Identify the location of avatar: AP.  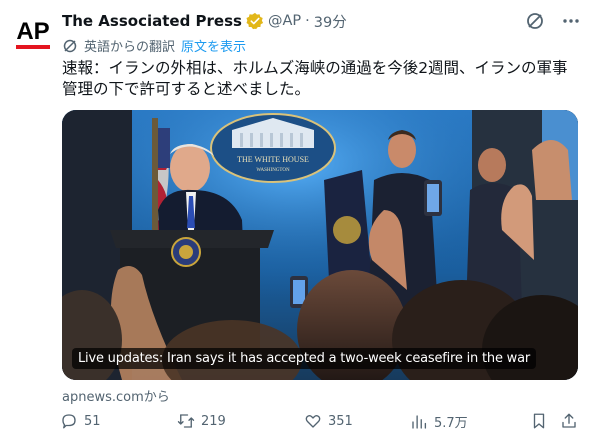
(33, 31).